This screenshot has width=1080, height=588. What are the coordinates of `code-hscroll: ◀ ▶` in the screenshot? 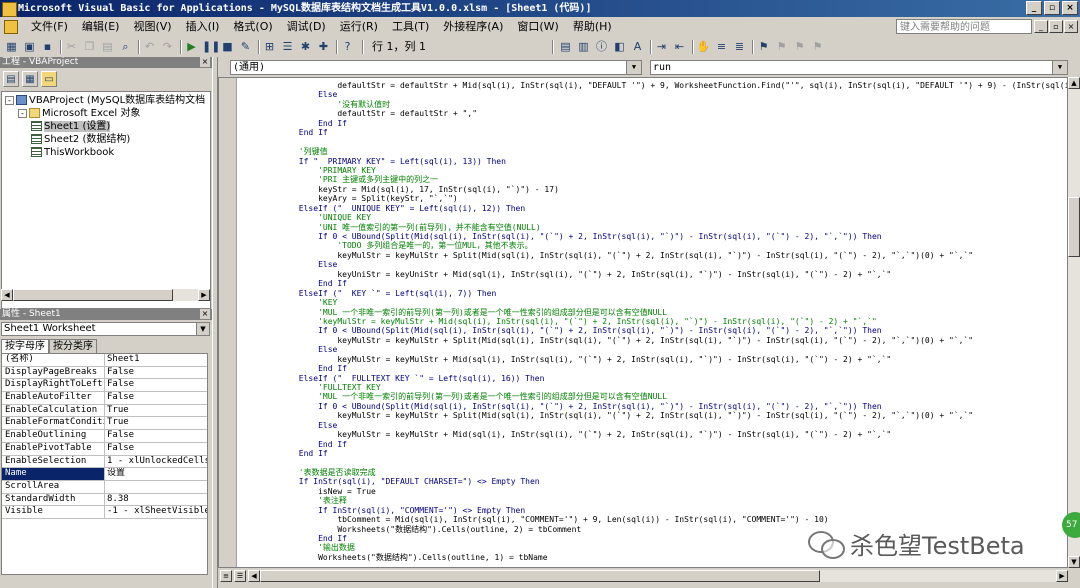 It's located at (658, 576).